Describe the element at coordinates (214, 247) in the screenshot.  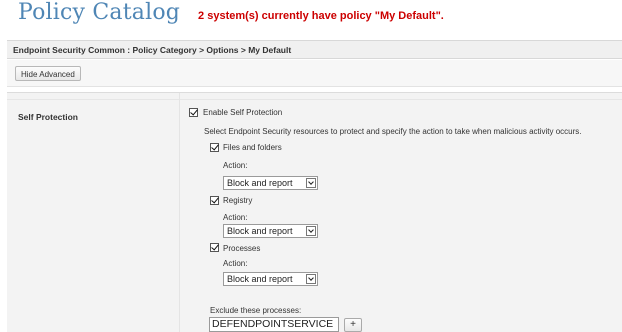
I see `processes-checkbox` at that location.